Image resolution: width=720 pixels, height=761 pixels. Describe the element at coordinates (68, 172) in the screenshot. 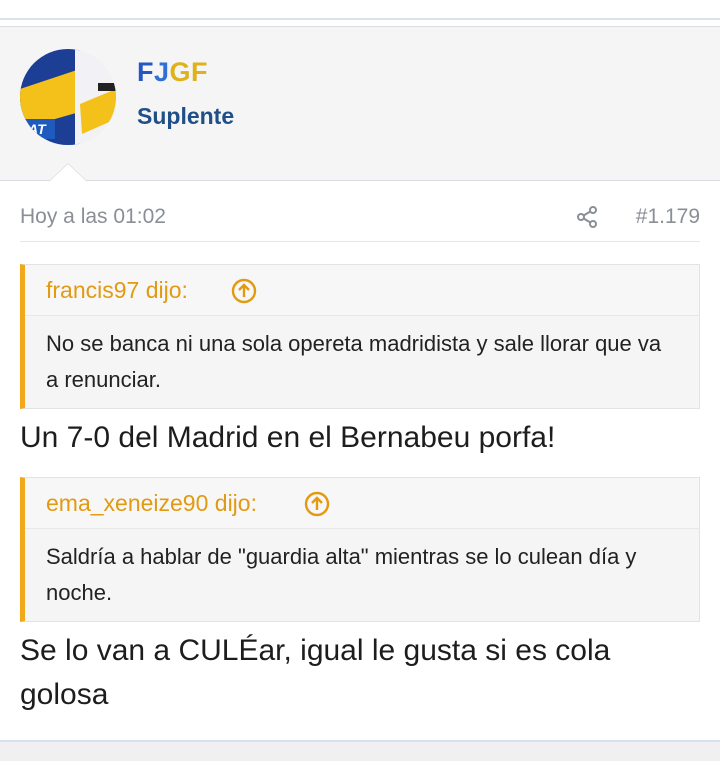

I see `header-notch` at that location.